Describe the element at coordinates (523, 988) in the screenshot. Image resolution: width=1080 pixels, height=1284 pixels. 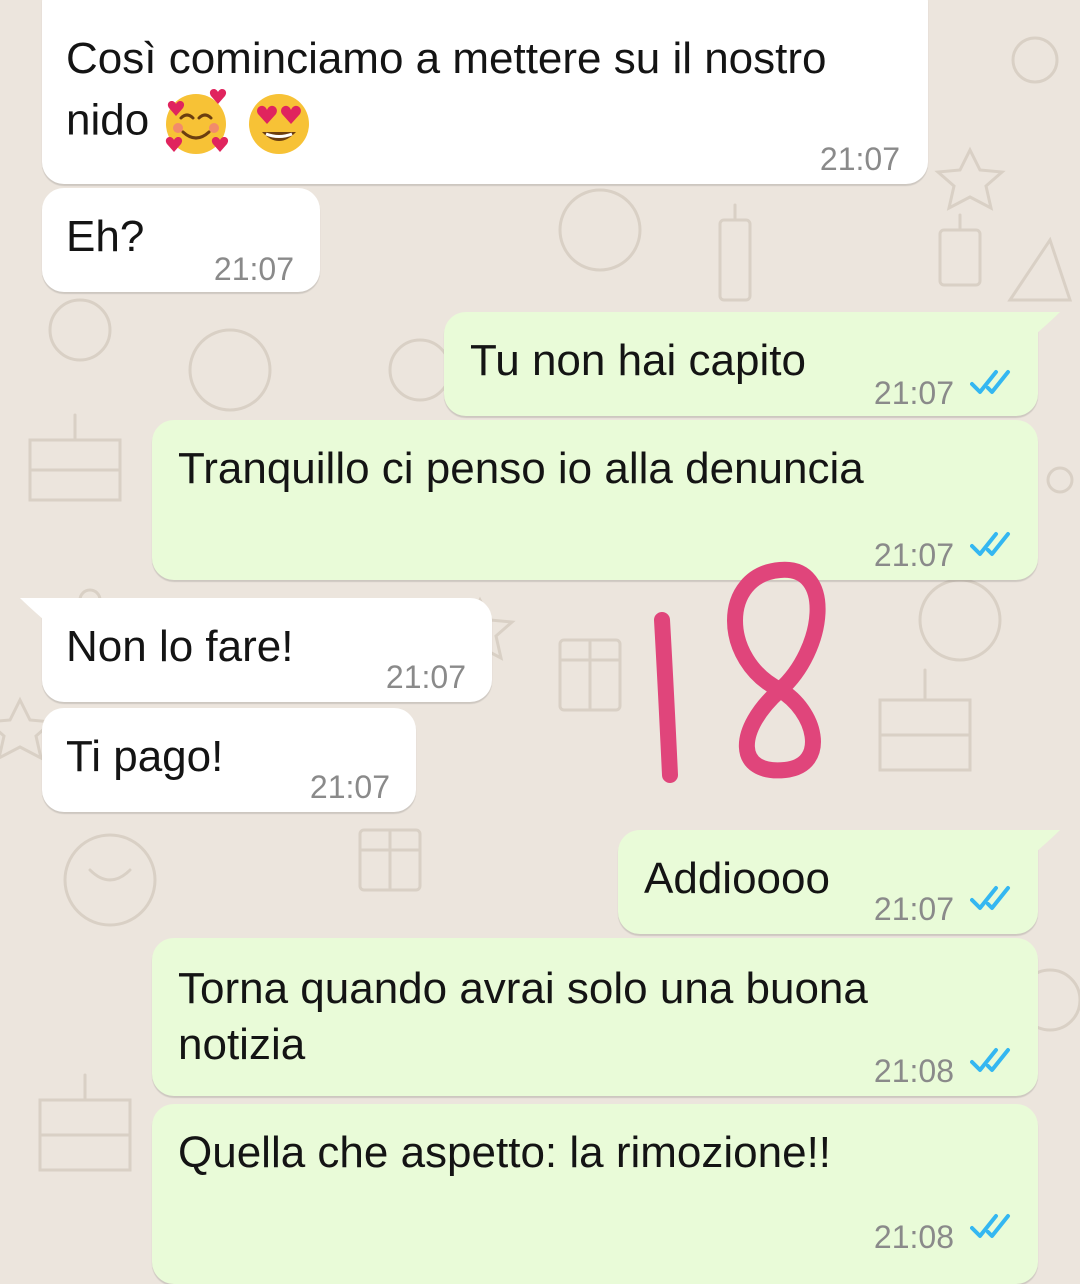
I see `message-text-line1: Torna quando avrai solo una buona` at that location.